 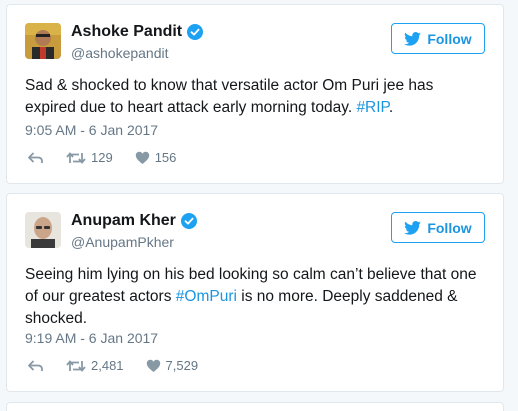 I want to click on user-handle: @AnupamPkher, so click(x=122, y=242).